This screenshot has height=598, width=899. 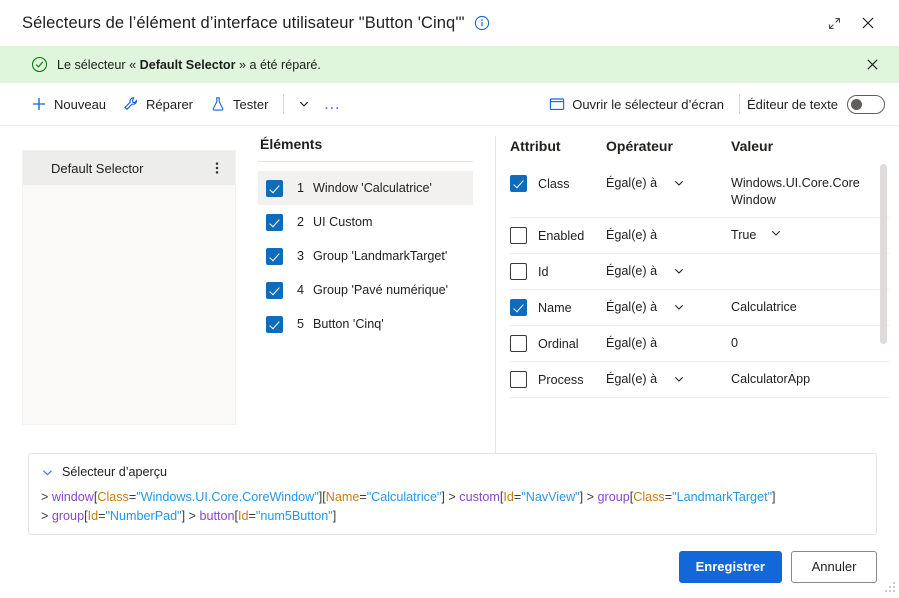 I want to click on element-row-5: 5 Button 'Cinq', so click(x=365, y=324).